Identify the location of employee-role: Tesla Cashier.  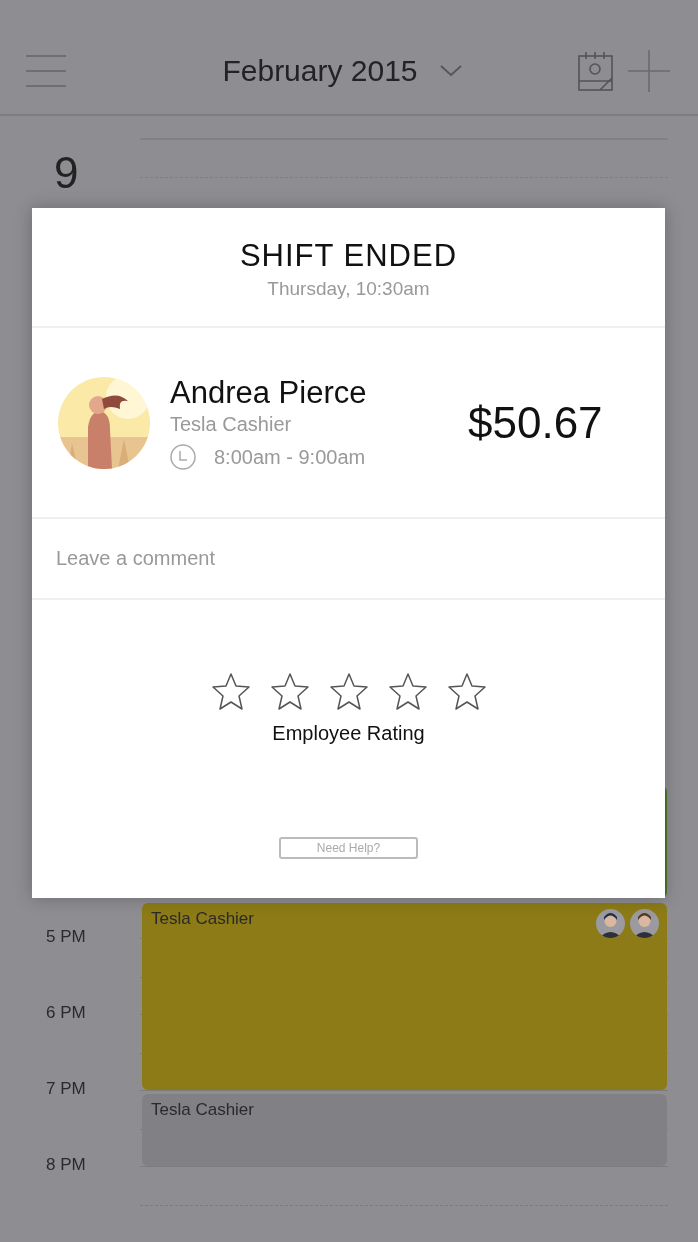
(231, 424).